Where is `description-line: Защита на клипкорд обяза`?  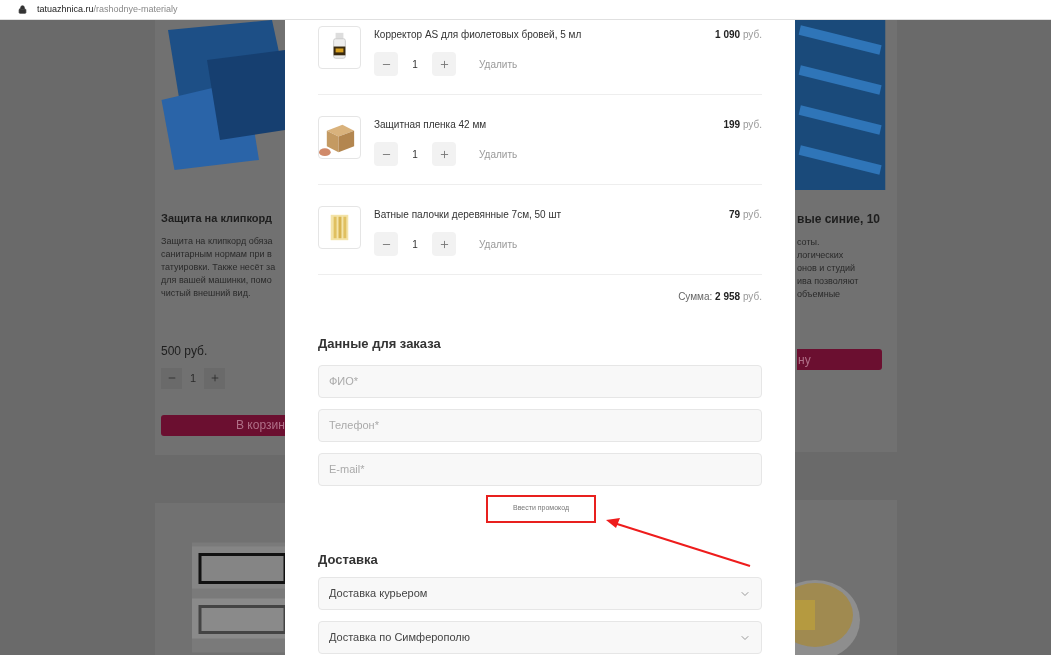
description-line: Защита на клипкорд обяза is located at coordinates (217, 241).